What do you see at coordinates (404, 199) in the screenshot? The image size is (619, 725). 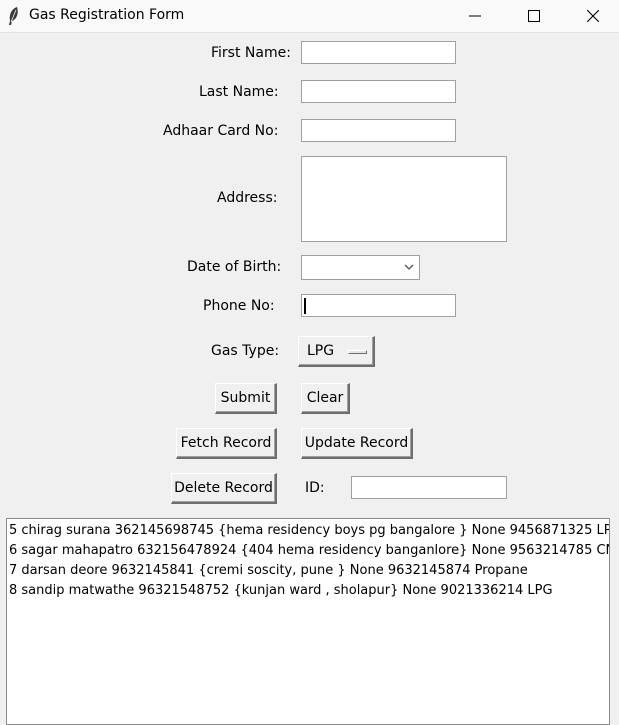 I see `address-textarea` at bounding box center [404, 199].